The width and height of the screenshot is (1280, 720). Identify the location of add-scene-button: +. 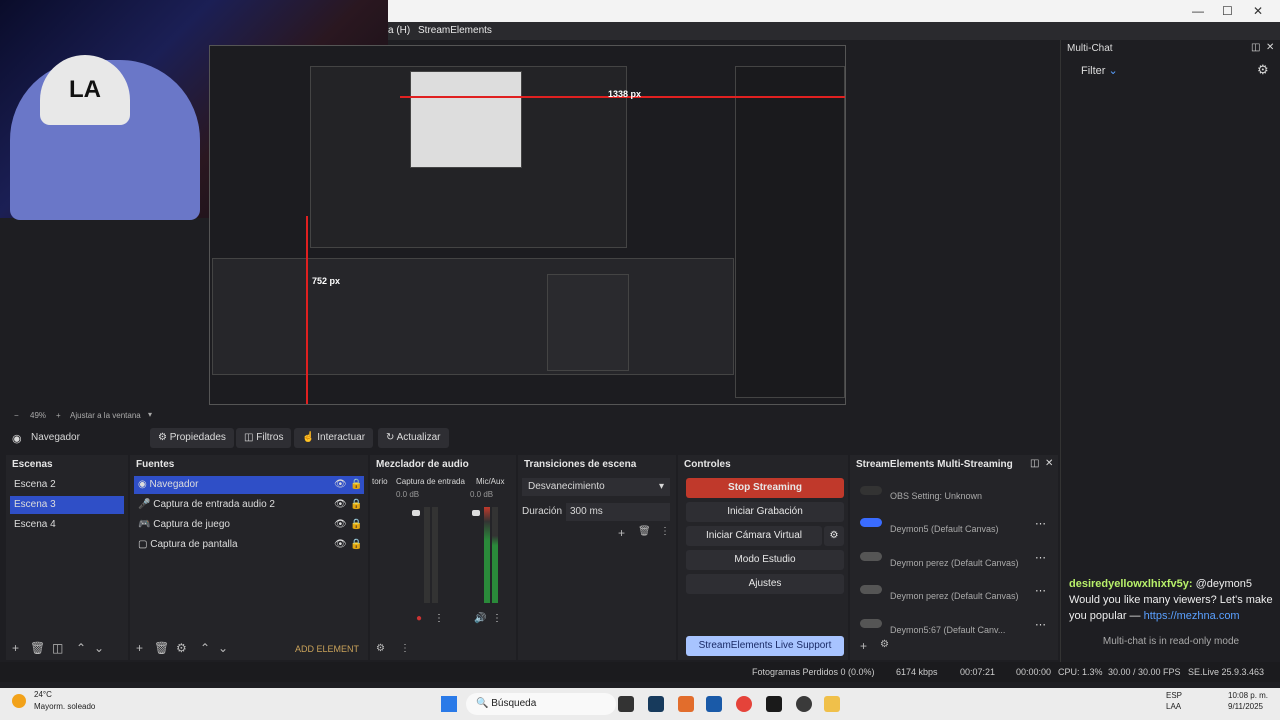
(15, 648).